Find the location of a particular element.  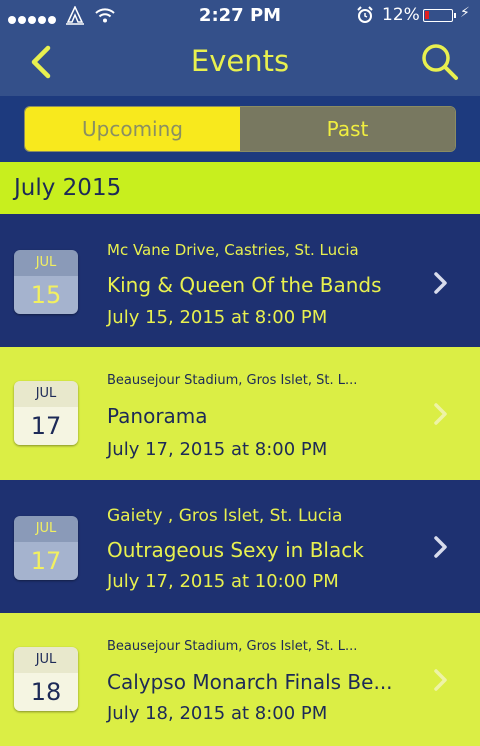

calendar-date-icon: JUL 18 is located at coordinates (46, 679).